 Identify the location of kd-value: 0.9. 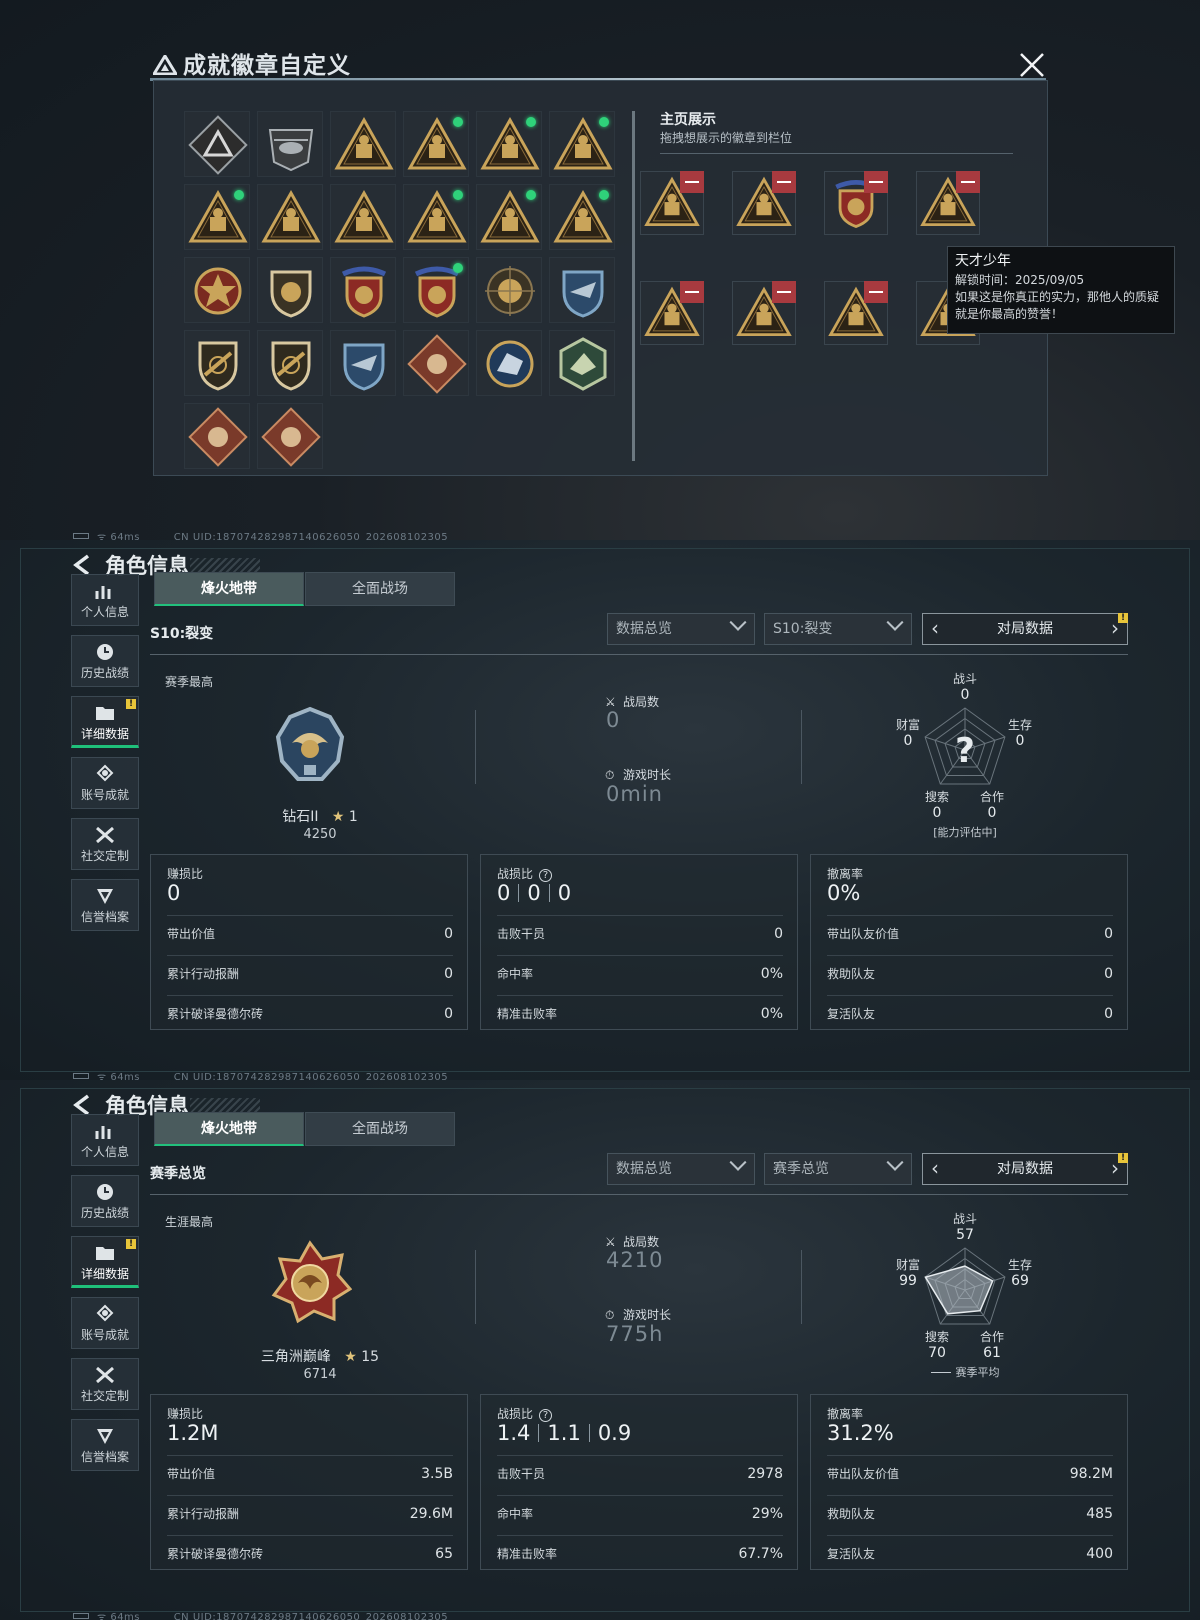
(614, 1433).